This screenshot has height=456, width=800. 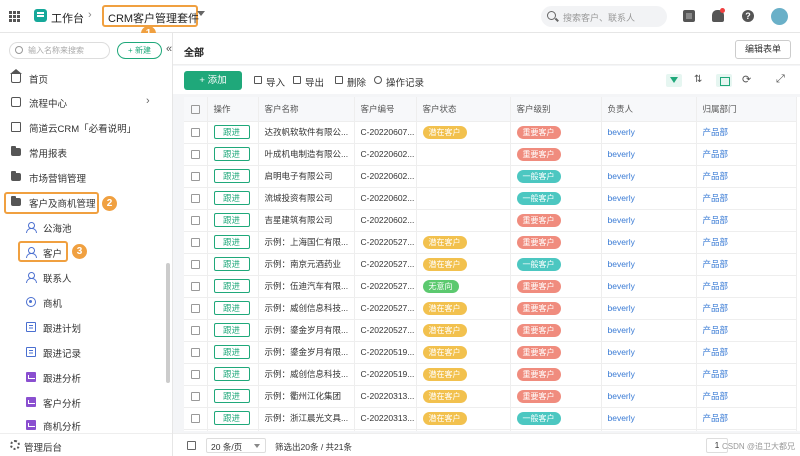 I want to click on sidebar-item-marketing: 市场营销管理, so click(x=82, y=177).